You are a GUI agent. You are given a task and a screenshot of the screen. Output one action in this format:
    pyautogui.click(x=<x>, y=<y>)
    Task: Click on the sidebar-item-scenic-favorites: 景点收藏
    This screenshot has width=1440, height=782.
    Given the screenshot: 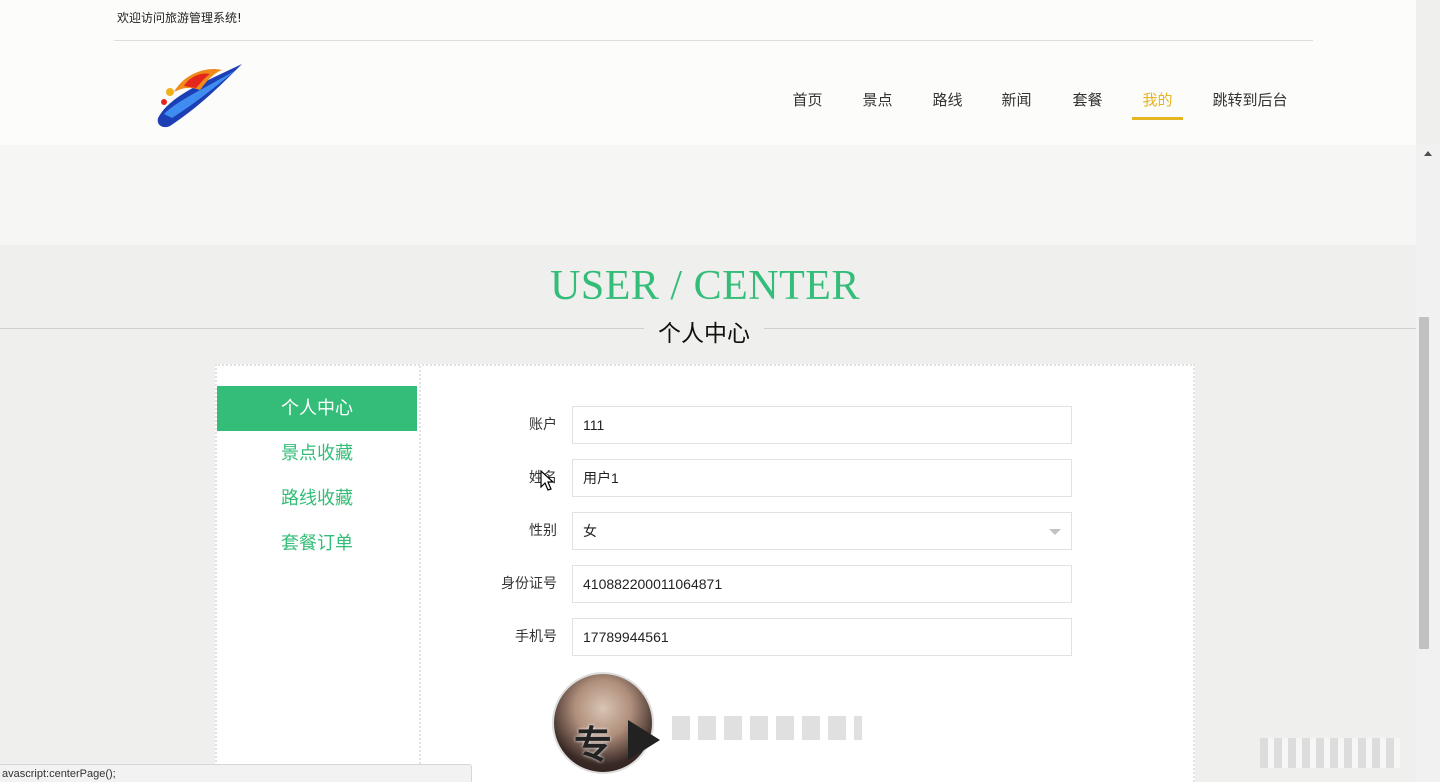 What is the action you would take?
    pyautogui.click(x=317, y=453)
    